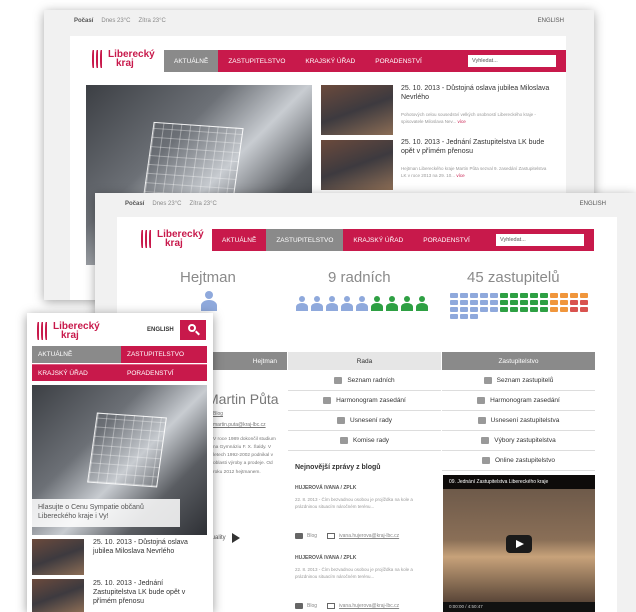  What do you see at coordinates (486, 460) in the screenshot?
I see `monitor-icon` at bounding box center [486, 460].